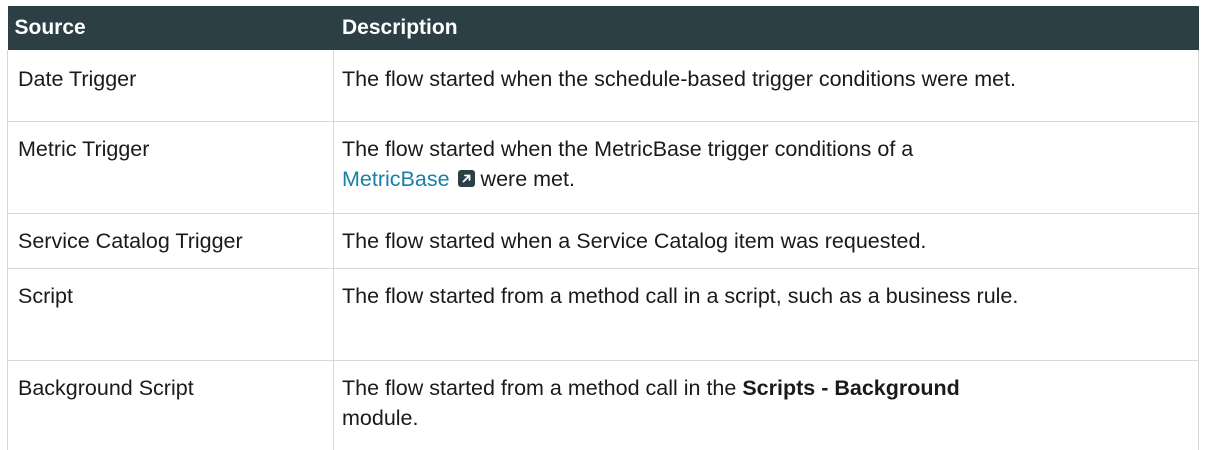 Image resolution: width=1205 pixels, height=450 pixels. What do you see at coordinates (851, 387) in the screenshot?
I see `module-name: Scripts - Background` at bounding box center [851, 387].